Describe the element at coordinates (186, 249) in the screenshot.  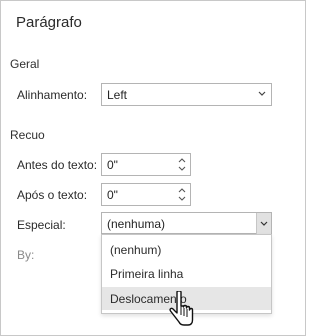
I see `option-nenhum: (nenhum)` at that location.